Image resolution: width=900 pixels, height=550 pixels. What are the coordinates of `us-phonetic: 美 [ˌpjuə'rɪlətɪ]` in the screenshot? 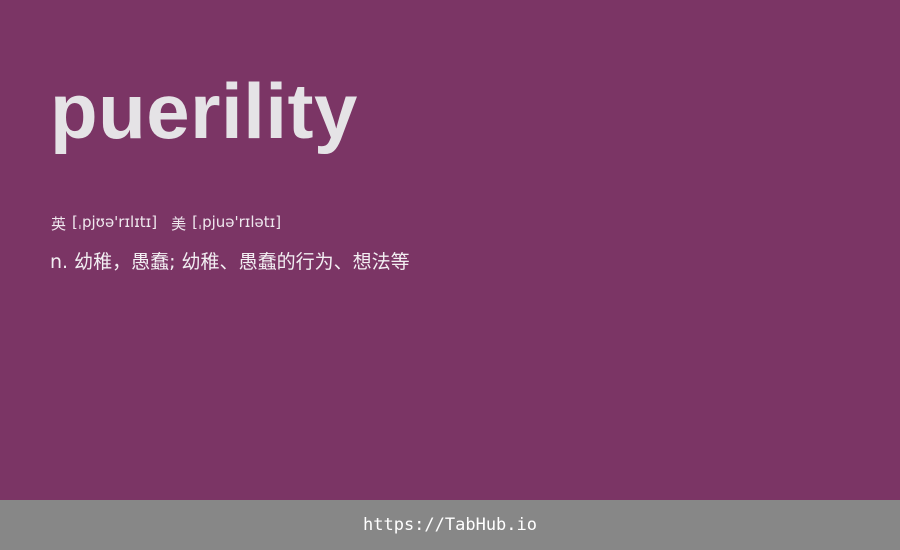 It's located at (226, 223).